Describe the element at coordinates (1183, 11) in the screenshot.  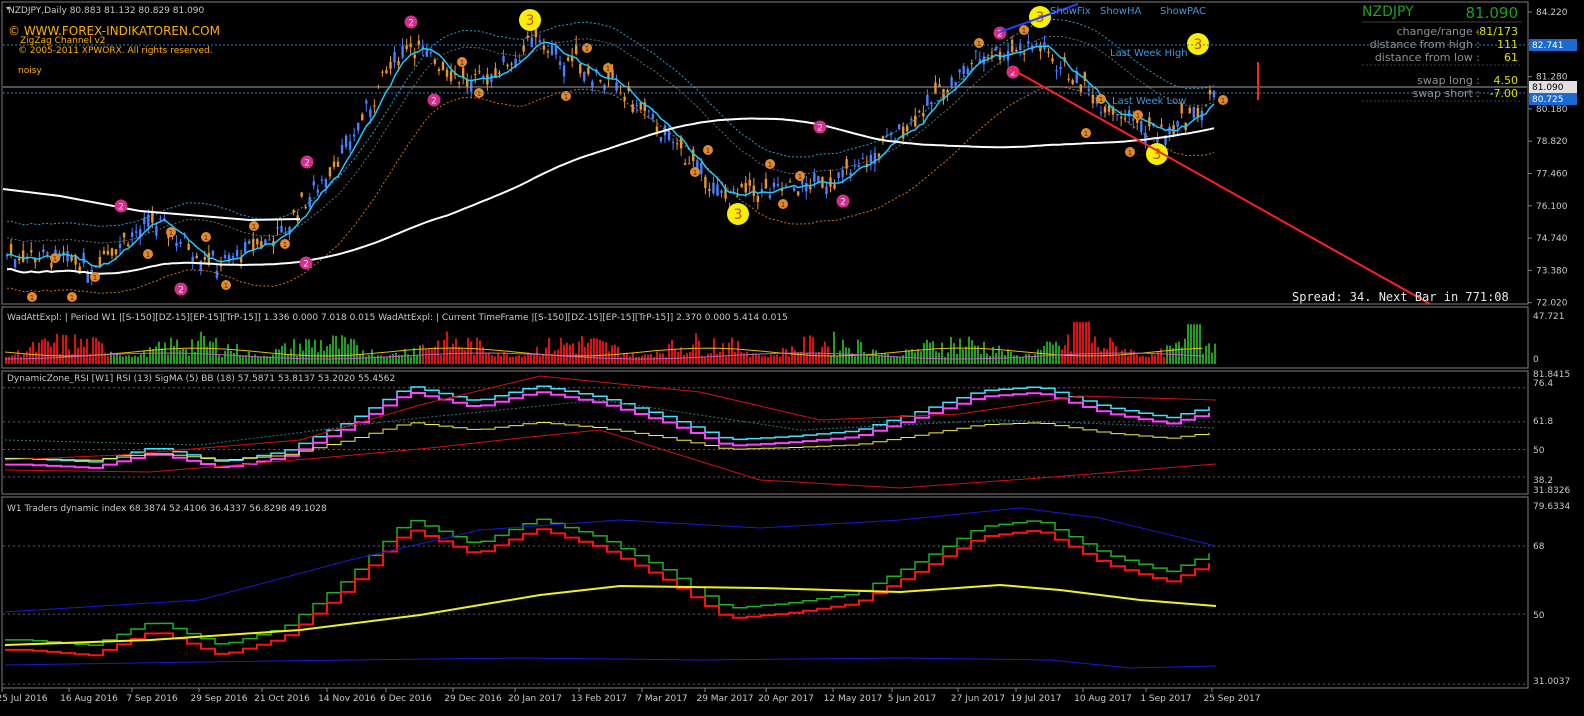
I see `showpac-button: ShowPAC` at that location.